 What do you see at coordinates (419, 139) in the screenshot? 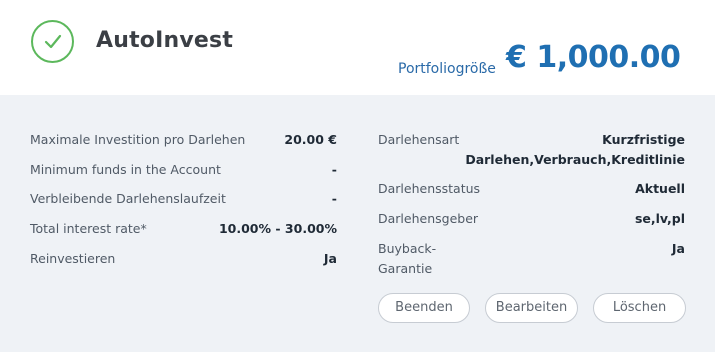
I see `loan-type-label: Darlehensart` at bounding box center [419, 139].